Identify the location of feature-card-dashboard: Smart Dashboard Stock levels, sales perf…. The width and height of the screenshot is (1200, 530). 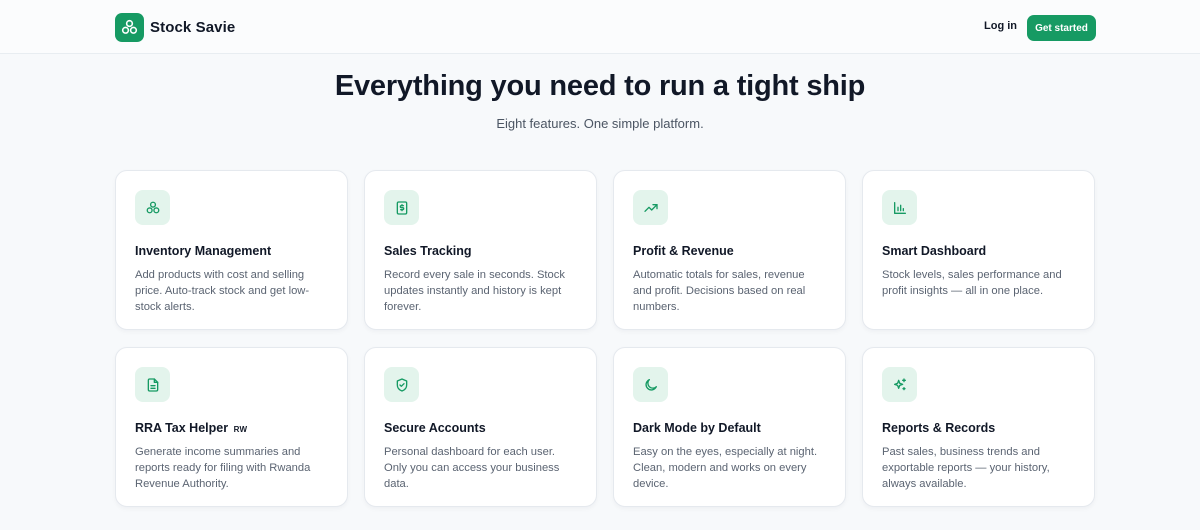
(978, 250).